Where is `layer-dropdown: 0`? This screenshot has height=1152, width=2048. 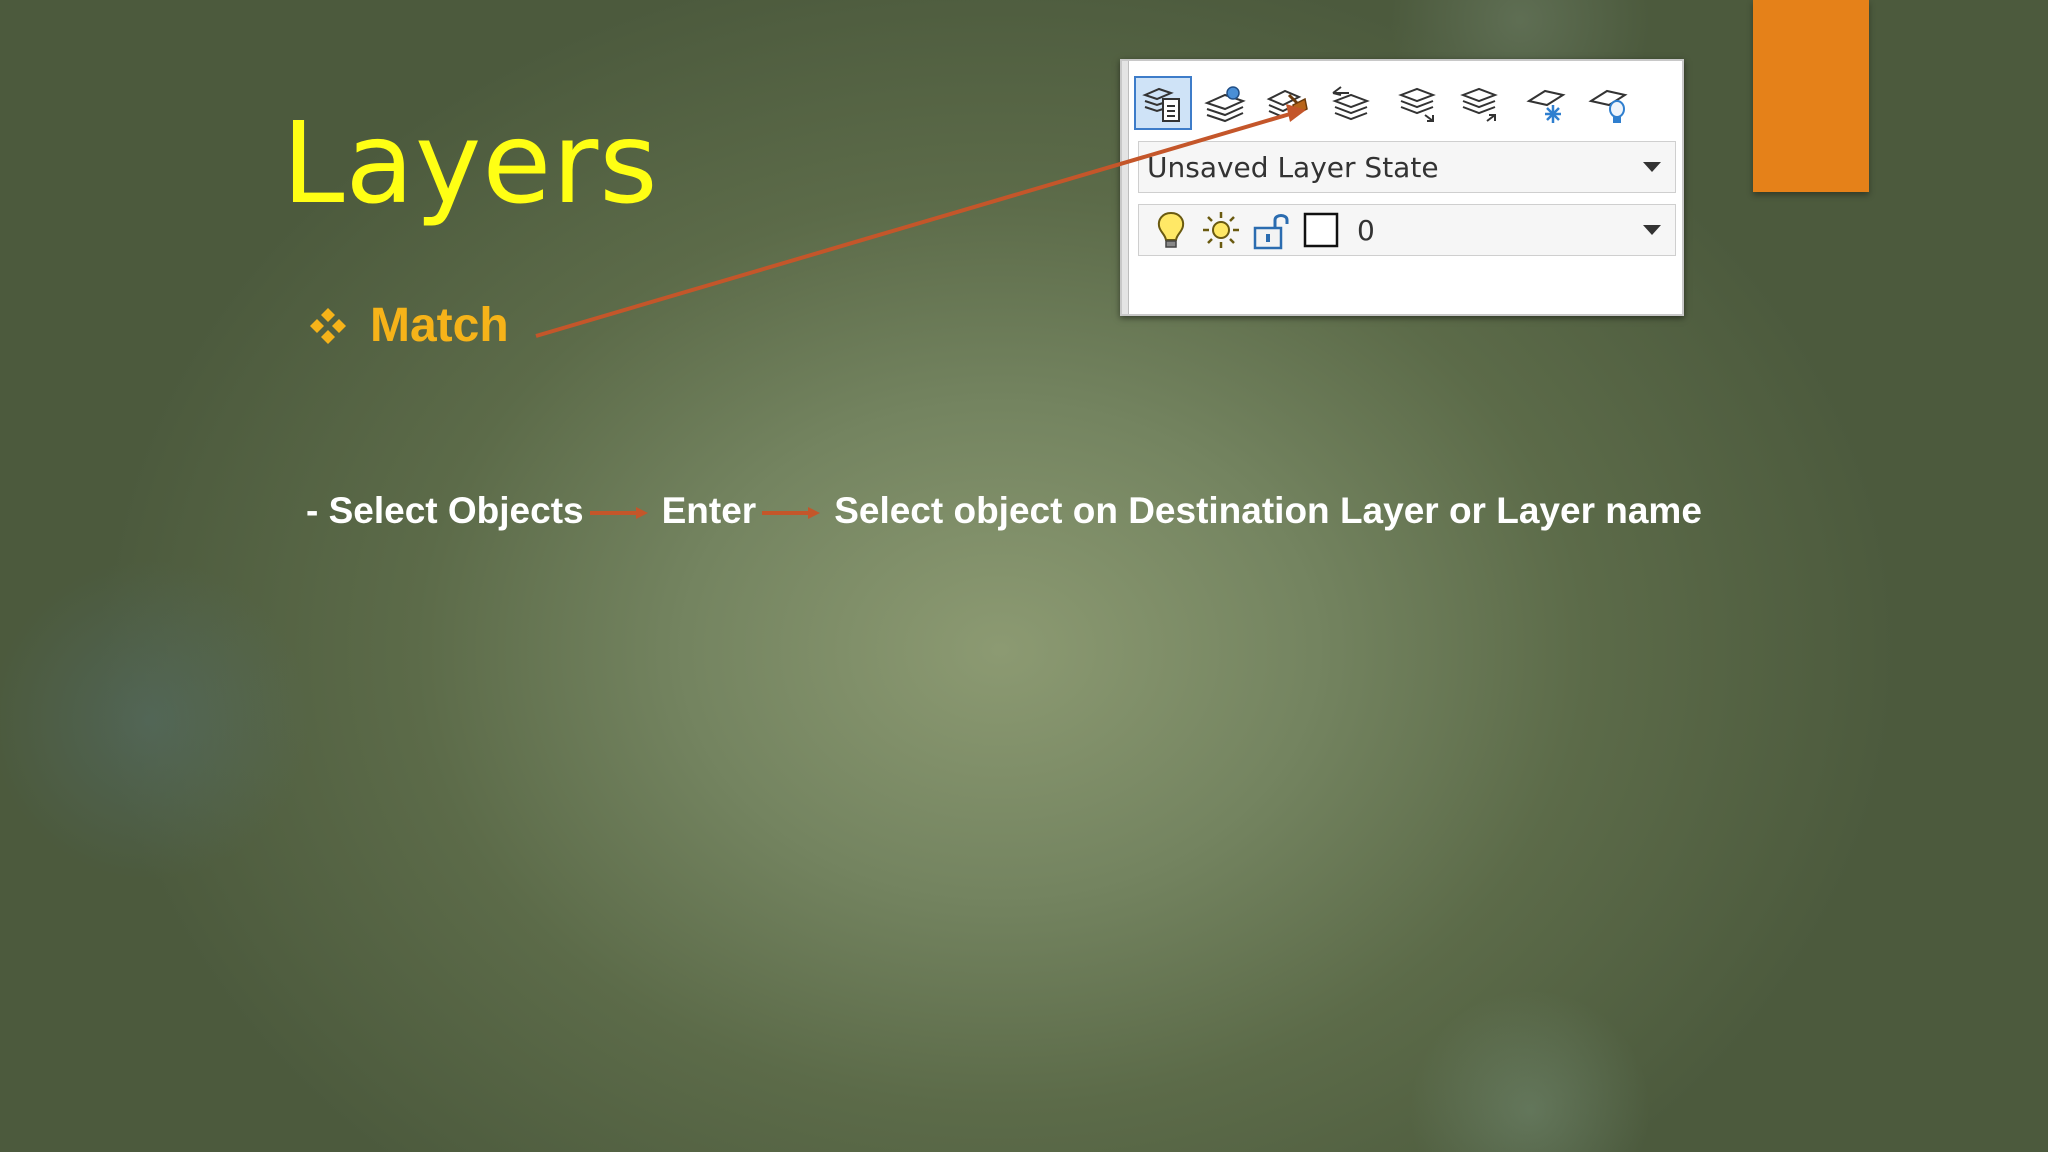
layer-dropdown: 0 is located at coordinates (1407, 230).